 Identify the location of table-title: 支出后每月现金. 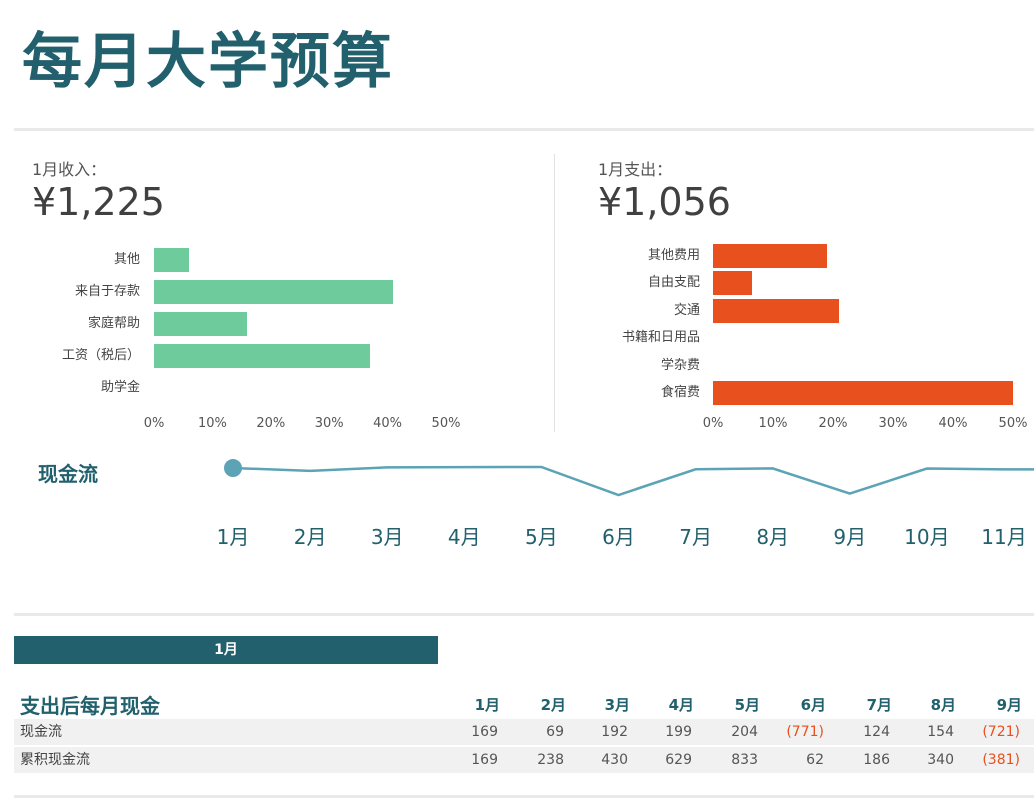
(90, 706).